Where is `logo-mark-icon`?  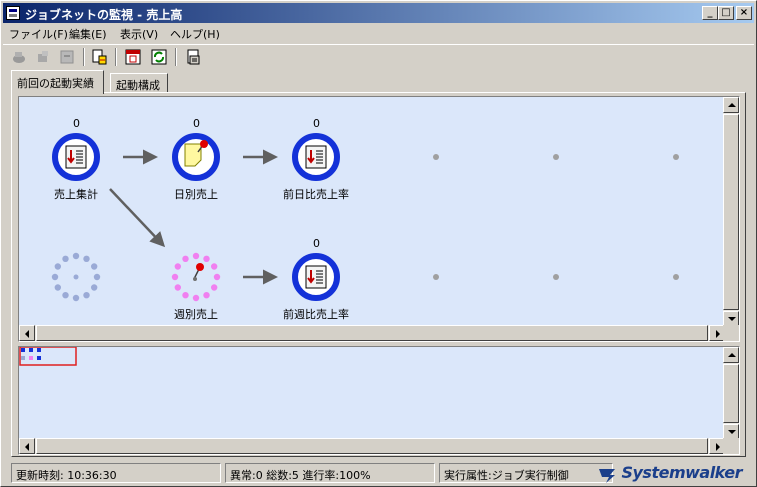 logo-mark-icon is located at coordinates (606, 476).